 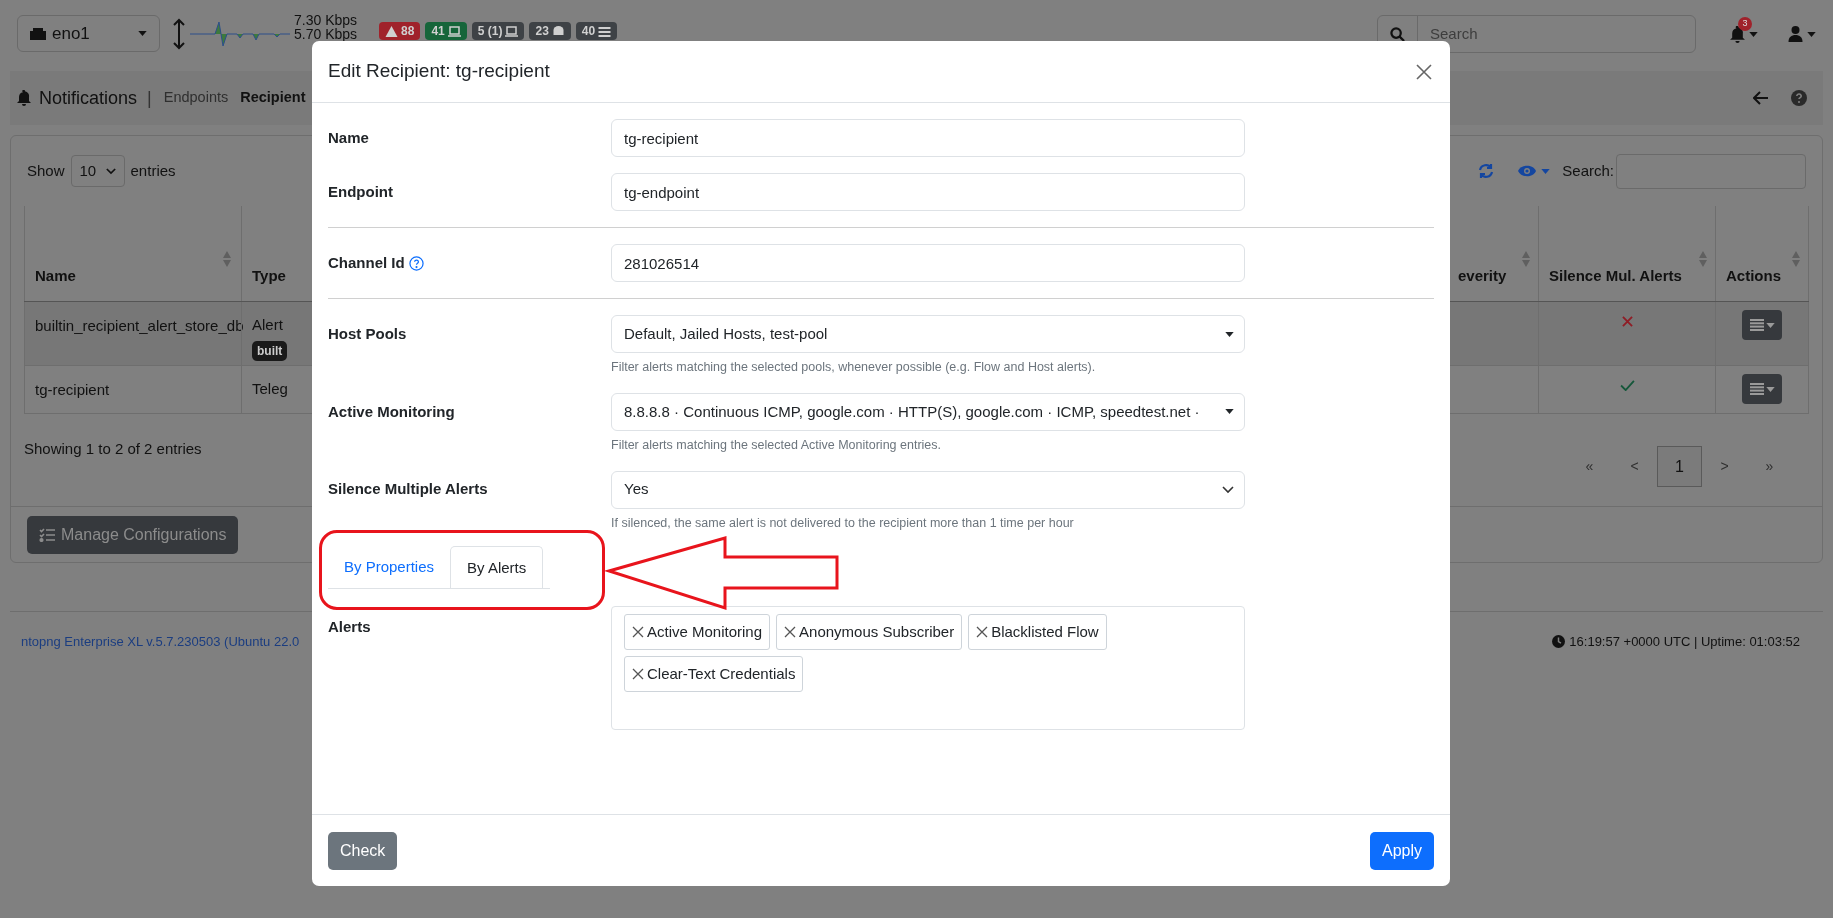 What do you see at coordinates (1401, 850) in the screenshot?
I see `apply-button: Apply` at bounding box center [1401, 850].